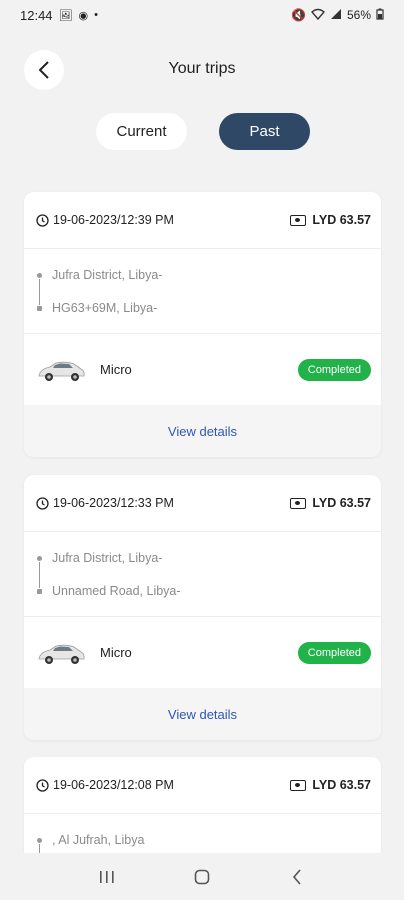  I want to click on recent-apps-icon, so click(107, 876).